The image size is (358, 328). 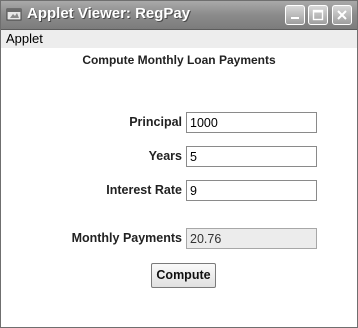 What do you see at coordinates (251, 156) in the screenshot?
I see `years-field` at bounding box center [251, 156].